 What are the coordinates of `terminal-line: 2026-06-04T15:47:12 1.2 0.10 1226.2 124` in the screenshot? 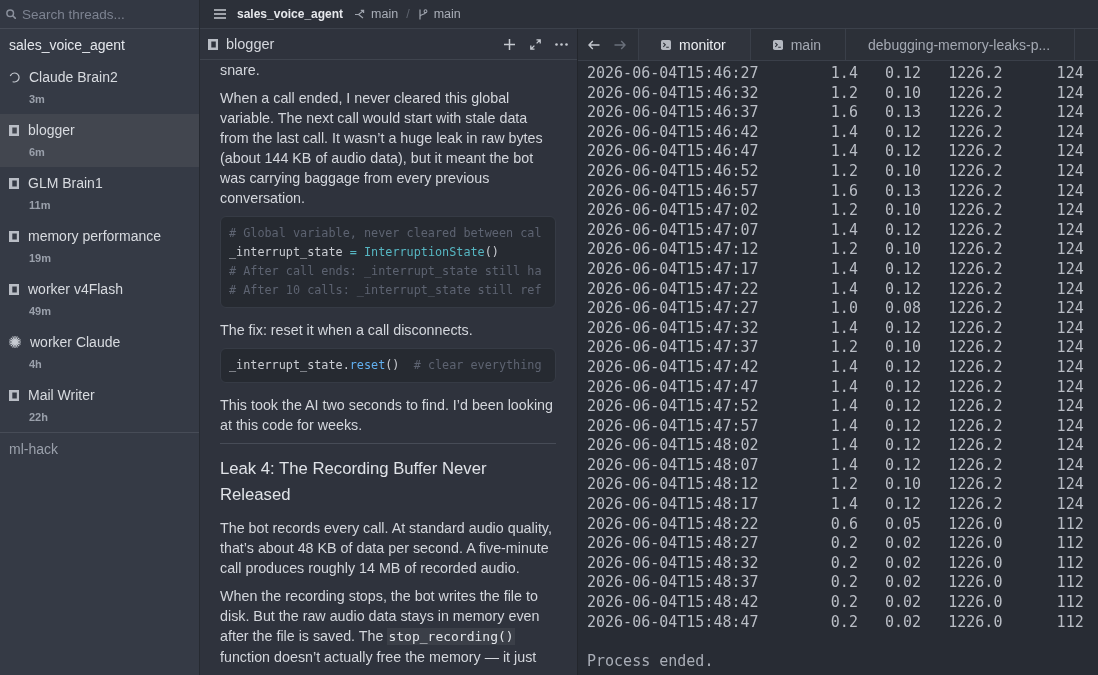 It's located at (835, 250).